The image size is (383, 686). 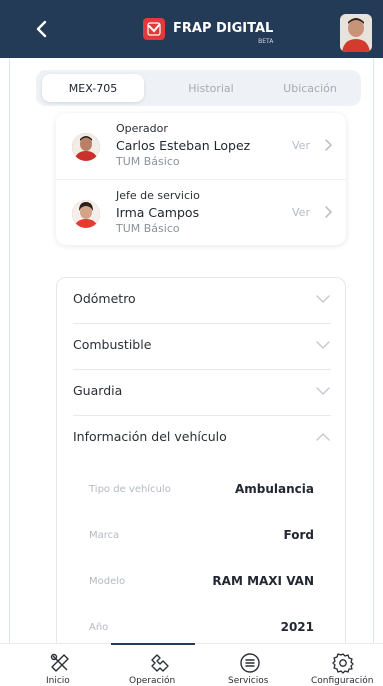 I want to click on nav-item-operation: Operación, so click(x=160, y=665).